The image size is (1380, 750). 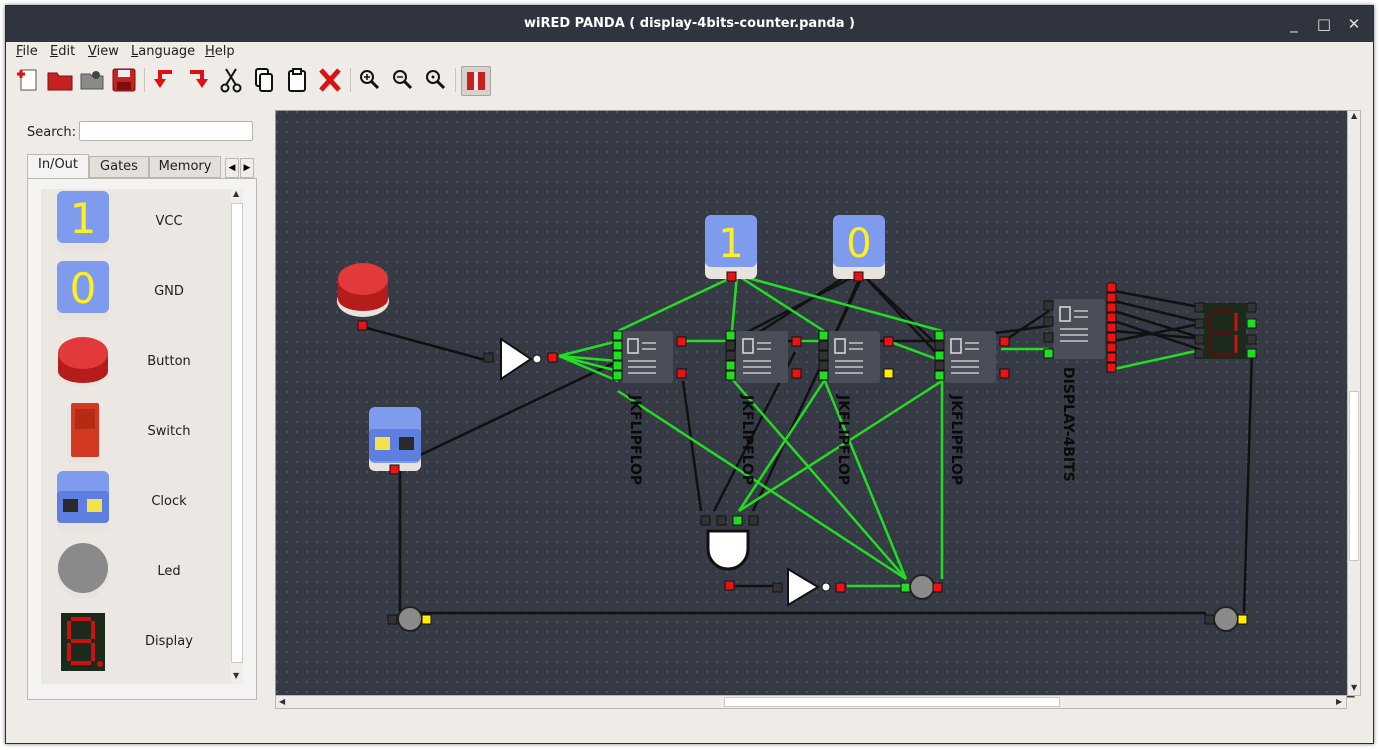 What do you see at coordinates (232, 168) in the screenshot?
I see `tab-scroll-left: ◀` at bounding box center [232, 168].